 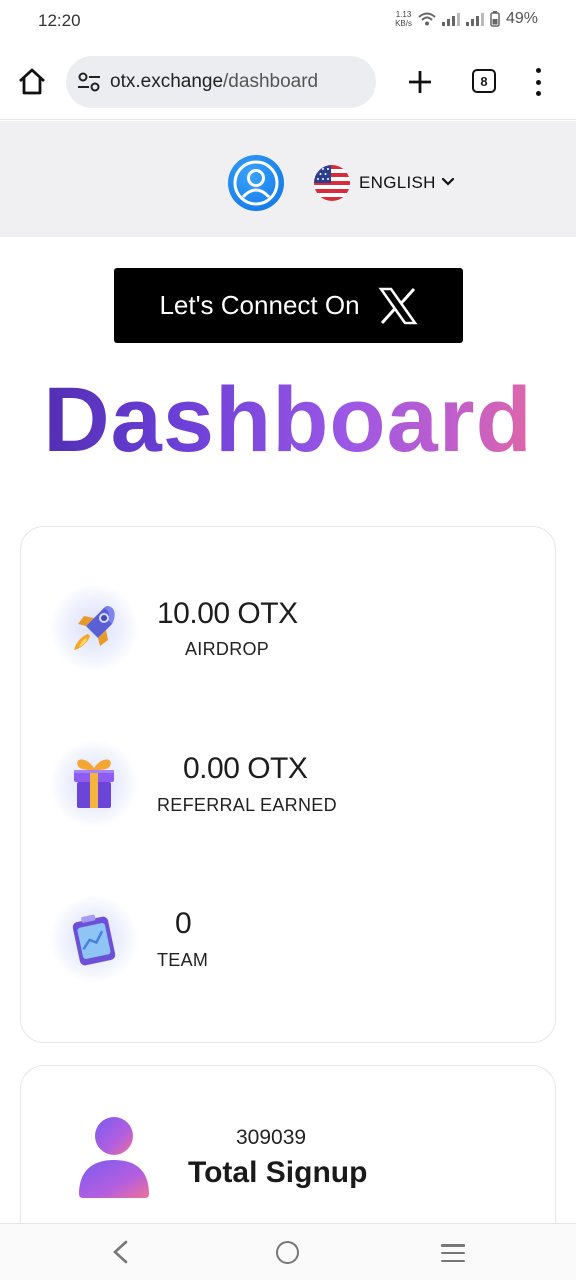 What do you see at coordinates (403, 19) in the screenshot?
I see `network-speed: 1.13 KB/s` at bounding box center [403, 19].